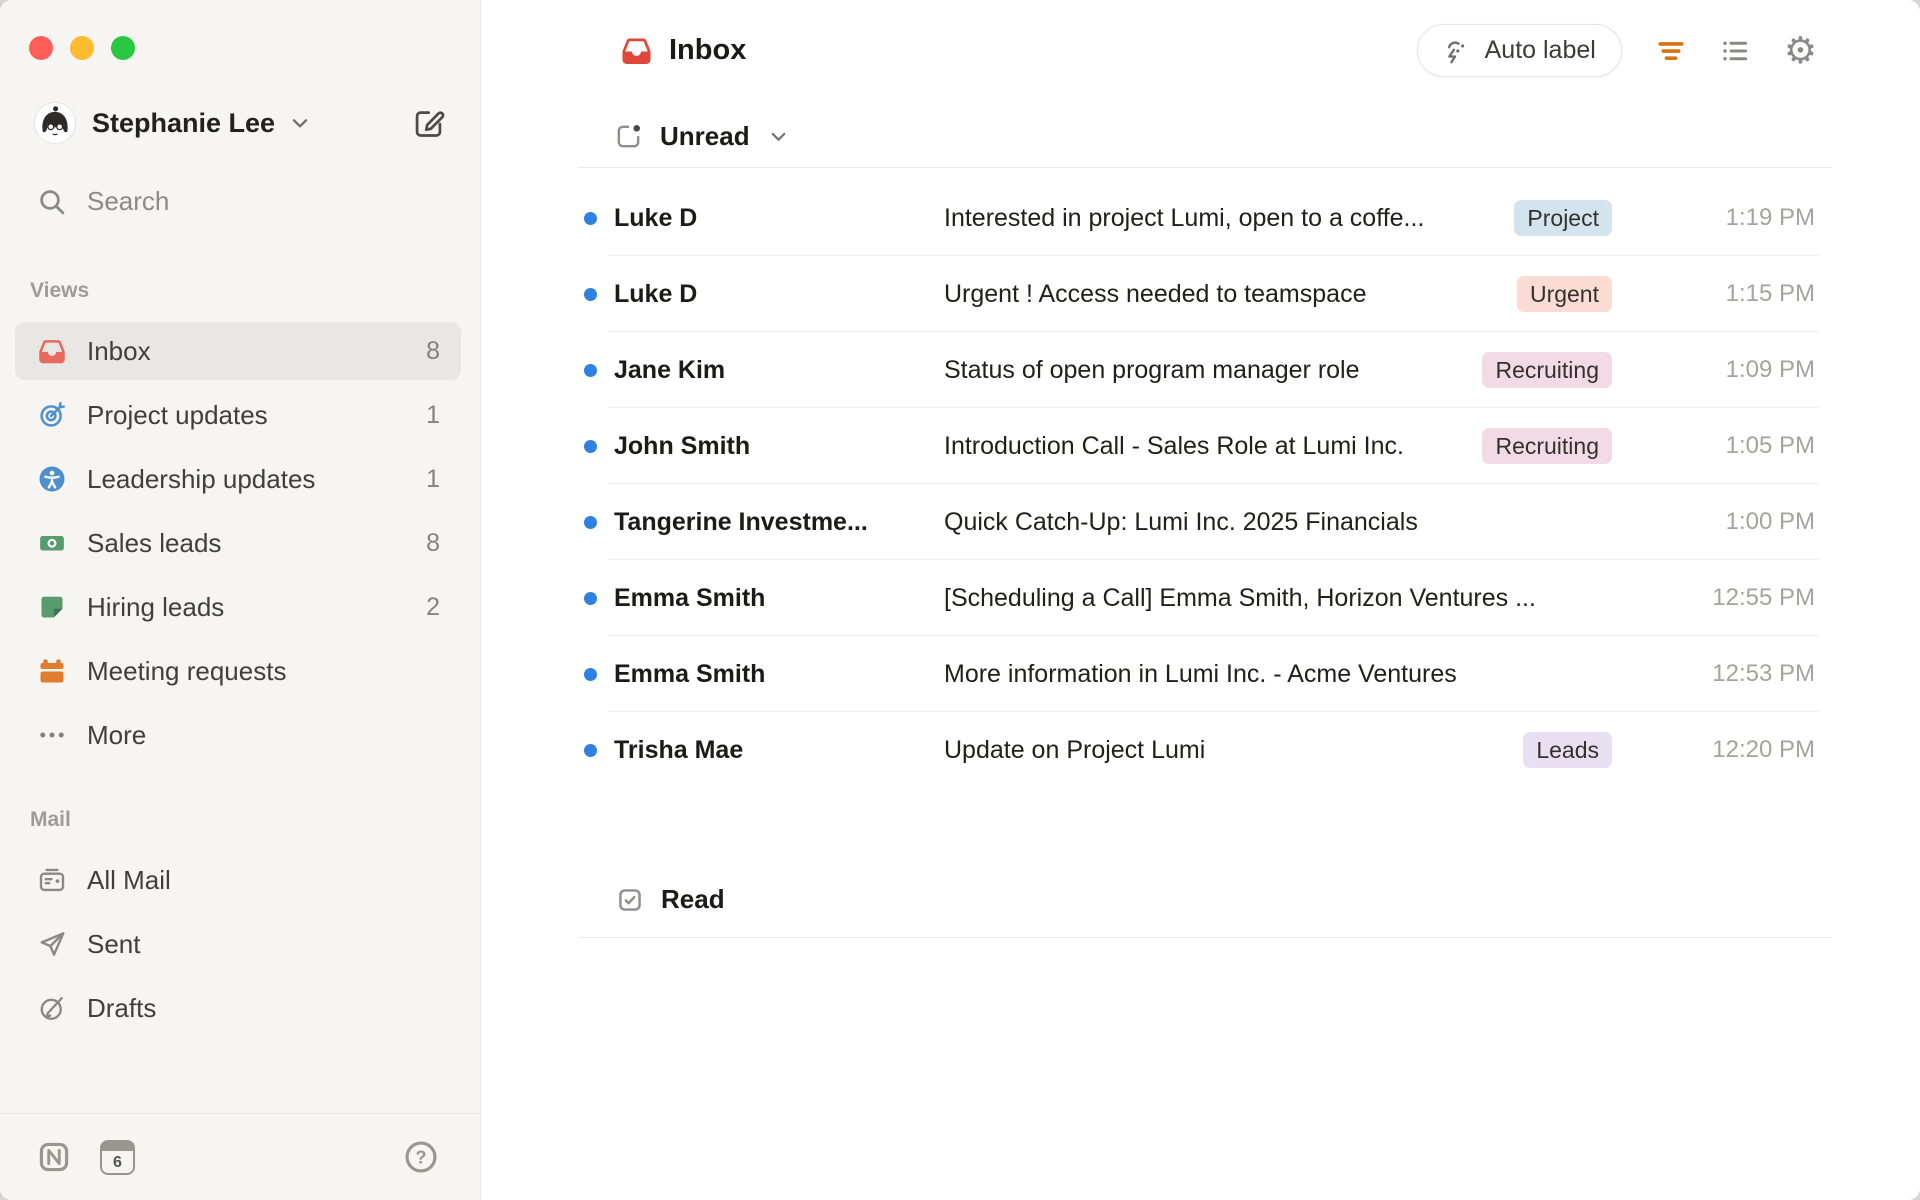  What do you see at coordinates (154, 542) in the screenshot?
I see `sidebar-item-label: Sales leads` at bounding box center [154, 542].